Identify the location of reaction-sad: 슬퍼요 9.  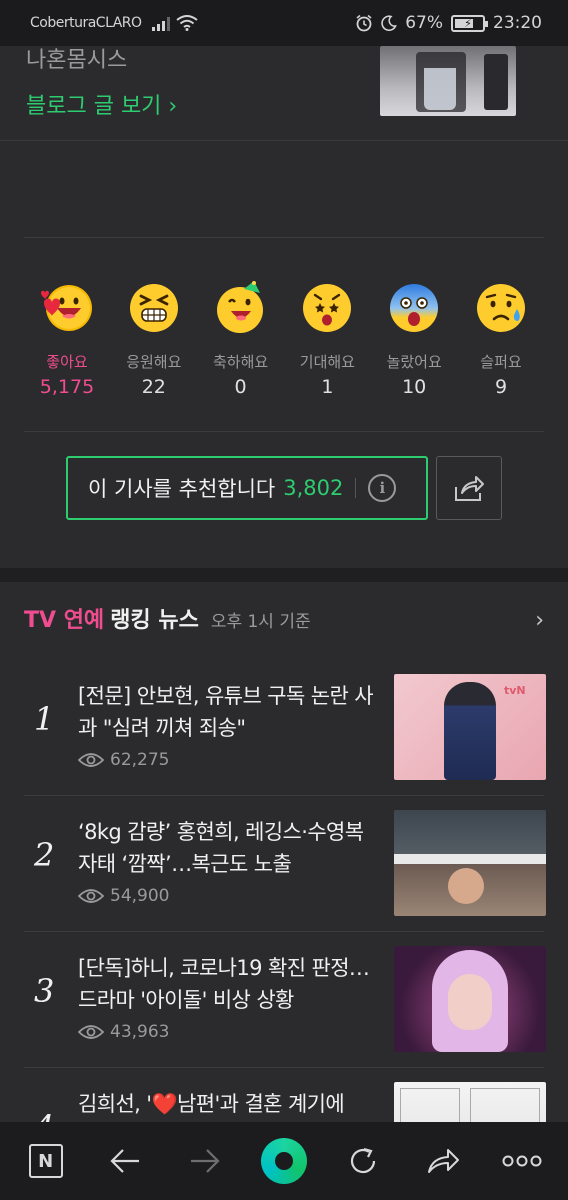
(501, 339).